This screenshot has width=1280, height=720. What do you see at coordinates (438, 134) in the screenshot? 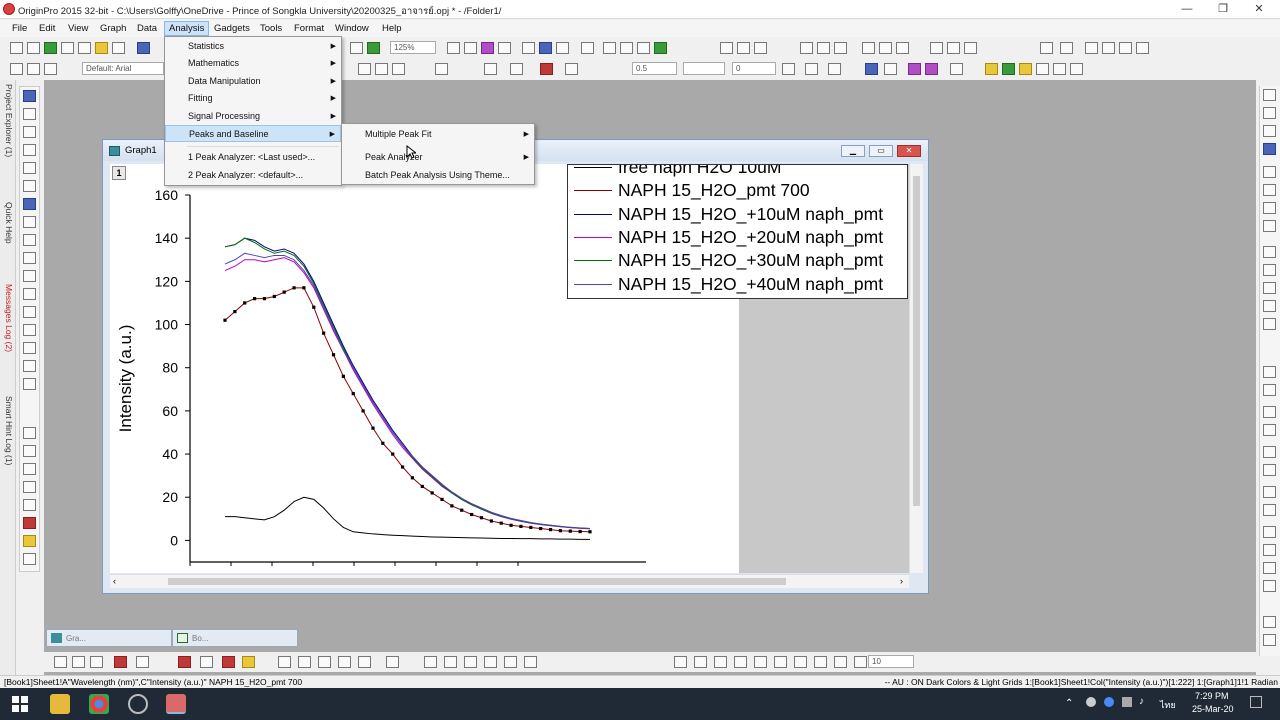
I see `menu-item-multiple-peak-fit: Multiple Peak Fit ▶` at bounding box center [438, 134].